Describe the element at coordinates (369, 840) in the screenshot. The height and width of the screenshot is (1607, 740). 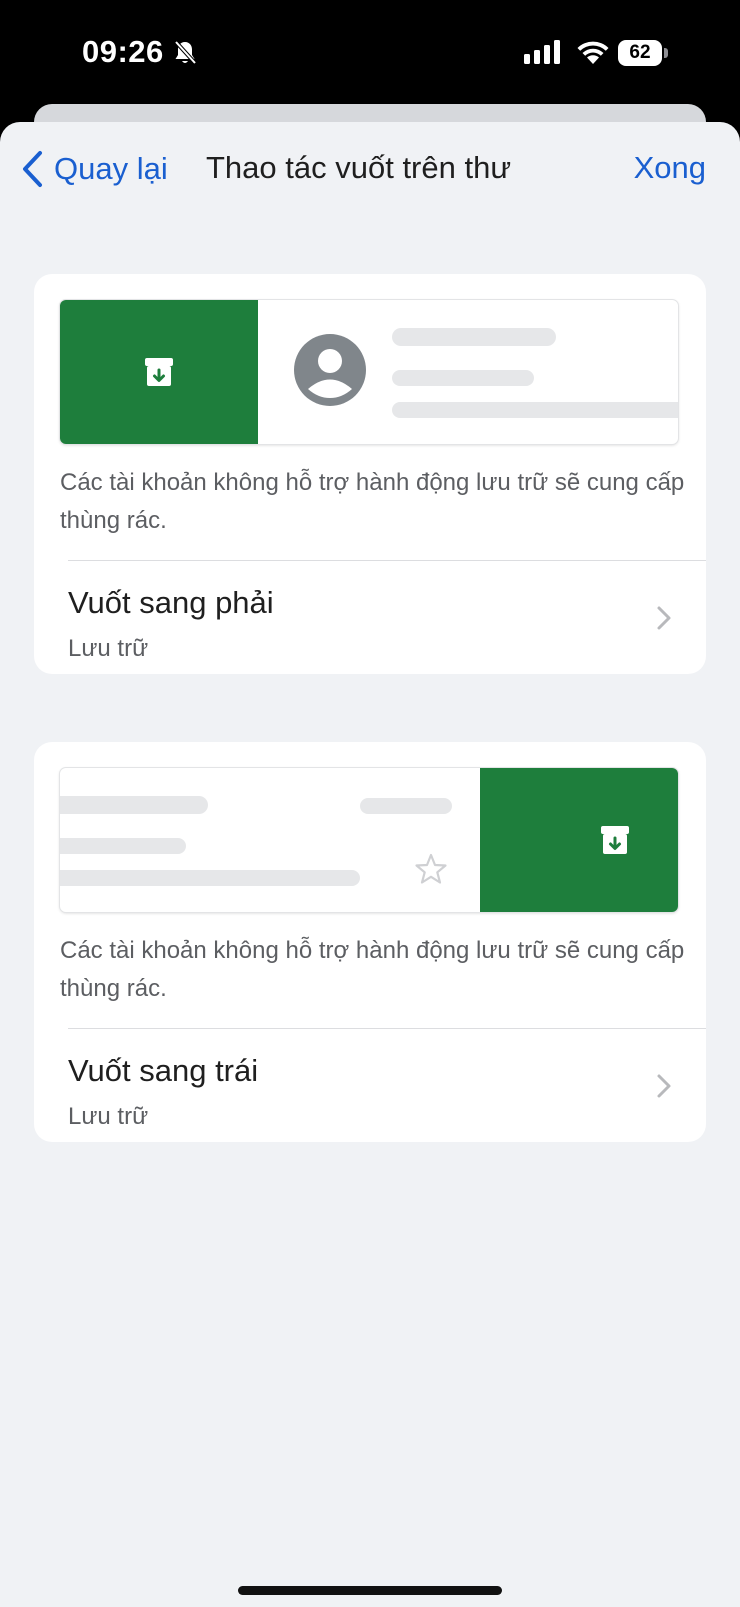
I see `swipe-left-preview` at that location.